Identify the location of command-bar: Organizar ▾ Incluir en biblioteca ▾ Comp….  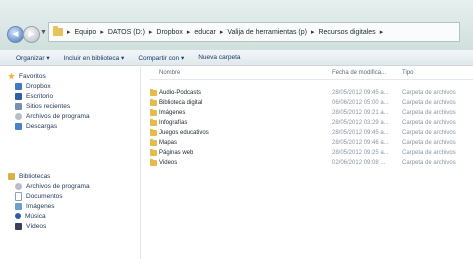
(236, 58).